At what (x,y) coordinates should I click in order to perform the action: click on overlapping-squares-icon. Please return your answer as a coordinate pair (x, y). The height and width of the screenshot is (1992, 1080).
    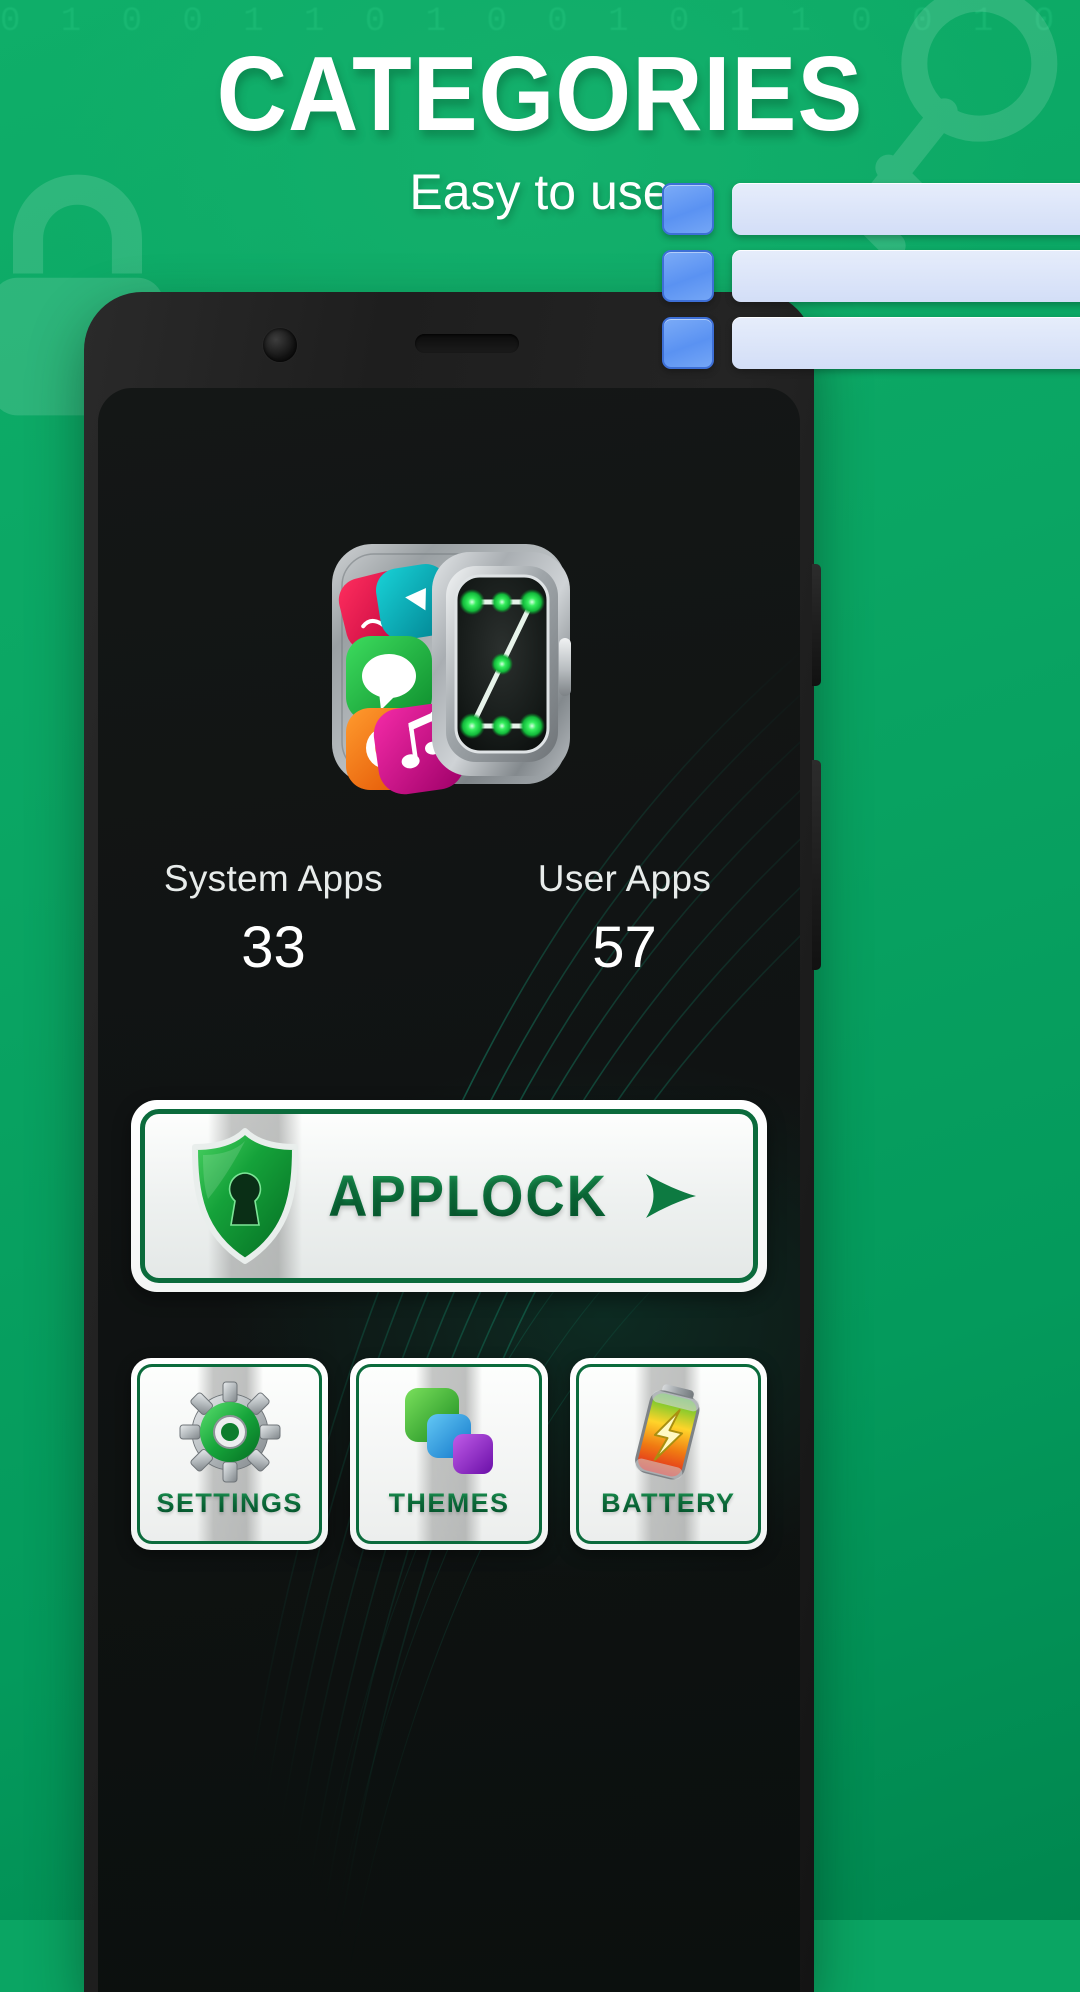
    Looking at the image, I should click on (448, 1431).